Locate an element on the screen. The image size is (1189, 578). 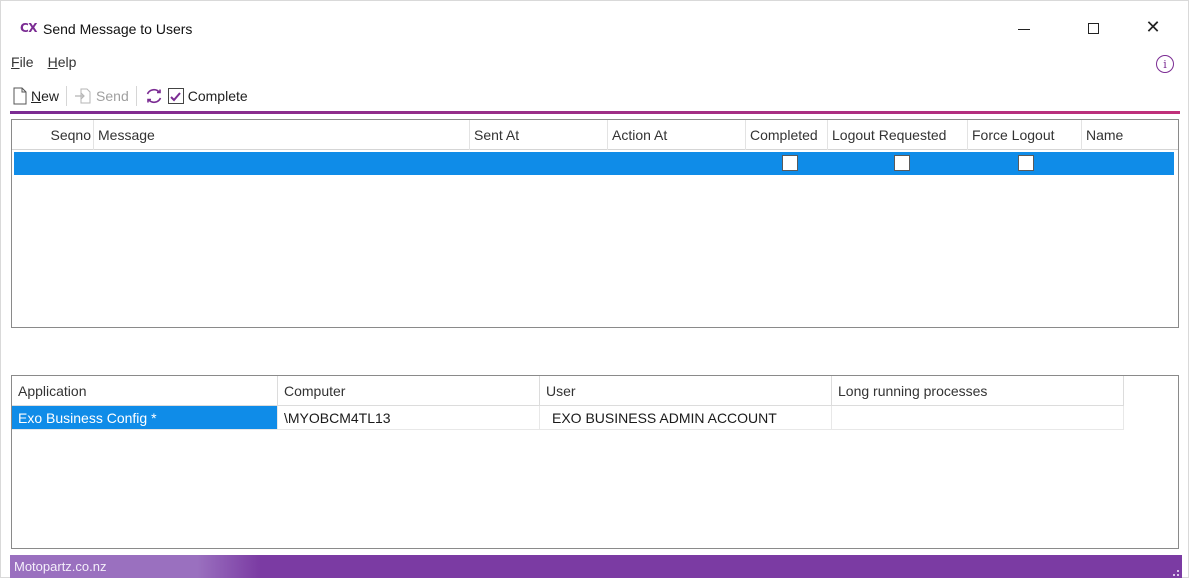
col-computer: Computer is located at coordinates (409, 391).